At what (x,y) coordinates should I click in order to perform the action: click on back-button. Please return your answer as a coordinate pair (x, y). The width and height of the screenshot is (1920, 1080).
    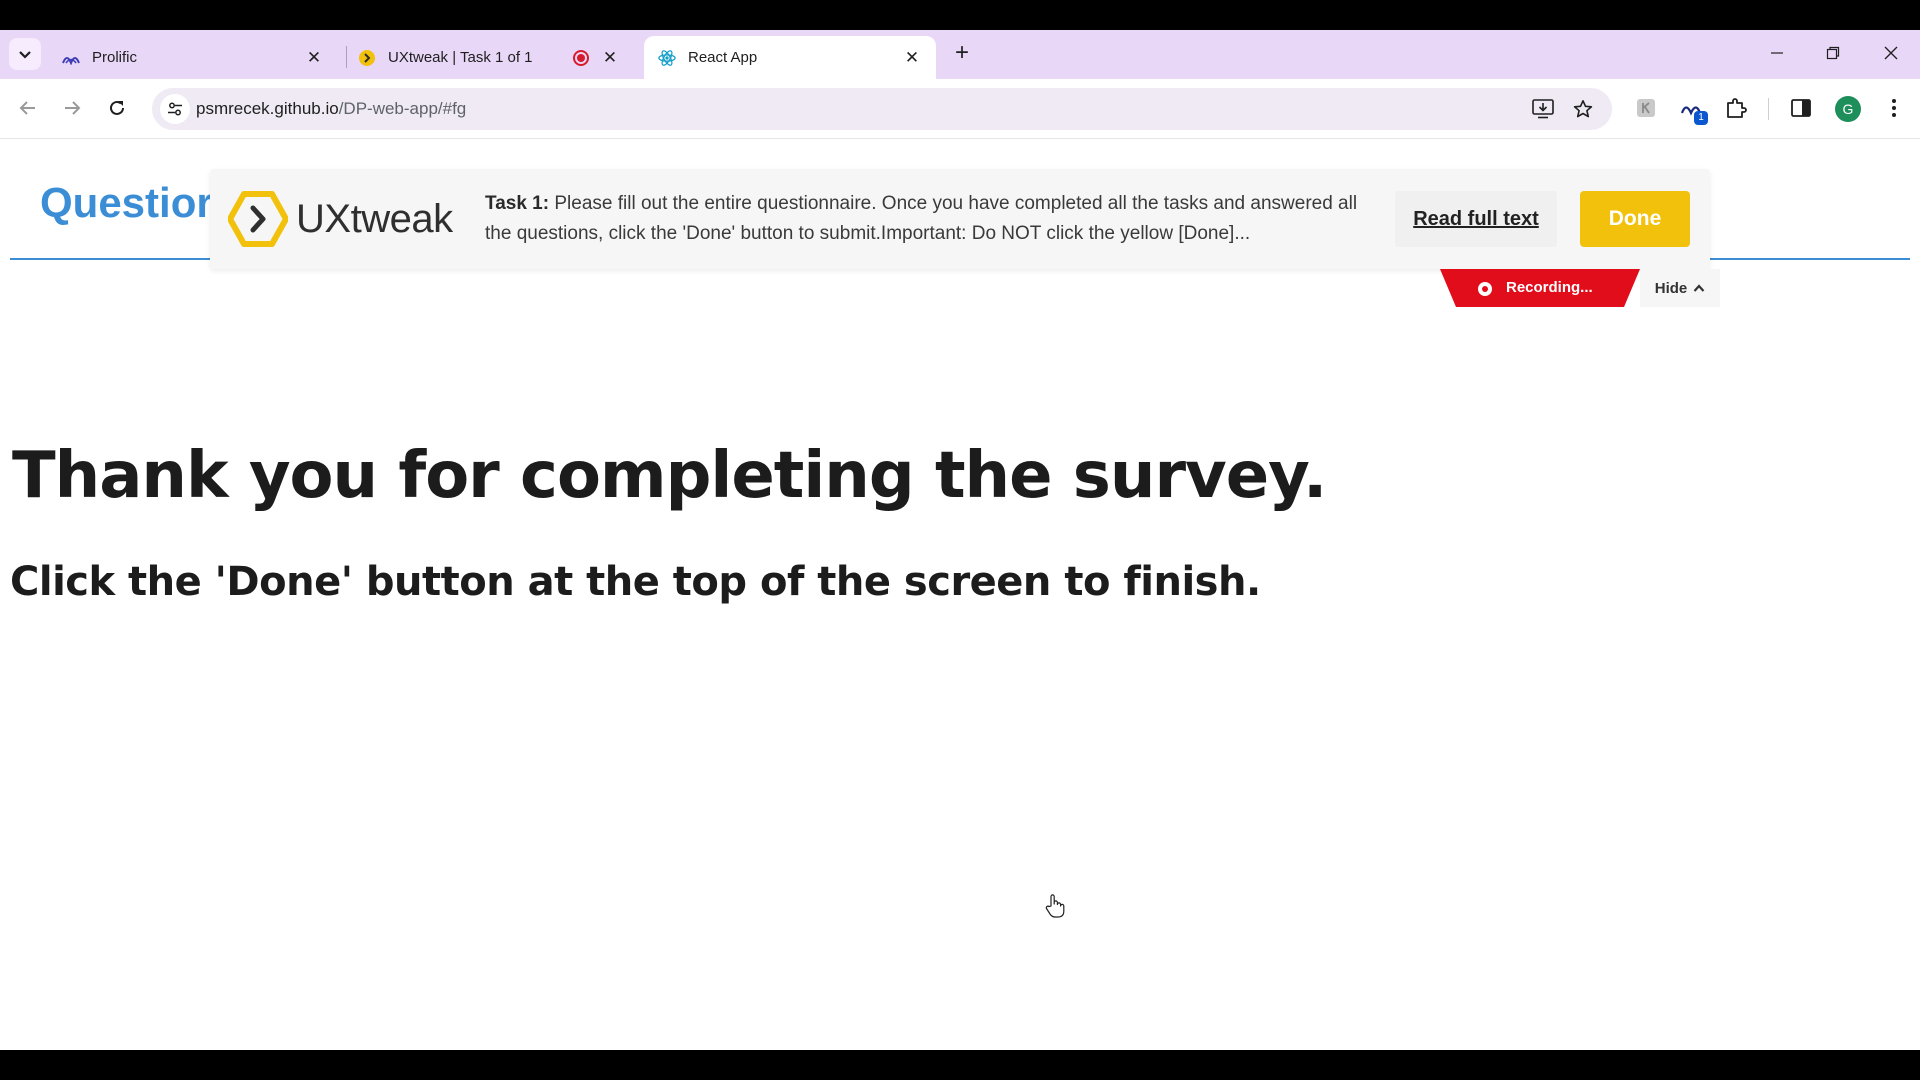
    Looking at the image, I should click on (28, 108).